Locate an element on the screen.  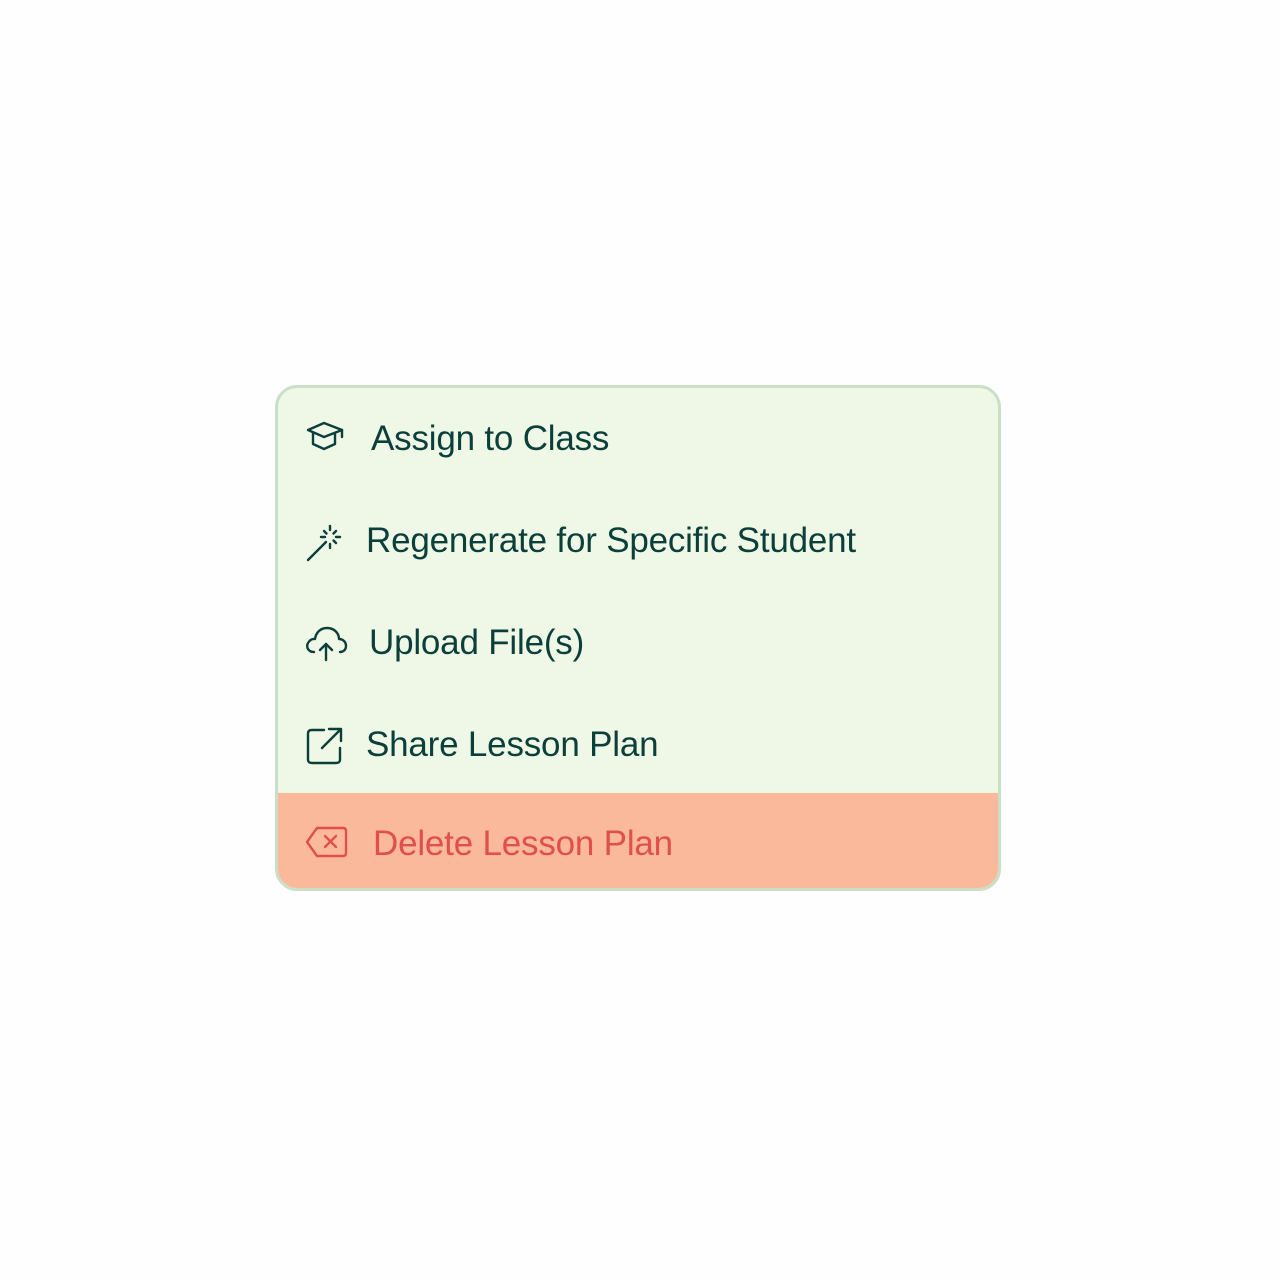
graduation-cap-icon is located at coordinates (326, 440).